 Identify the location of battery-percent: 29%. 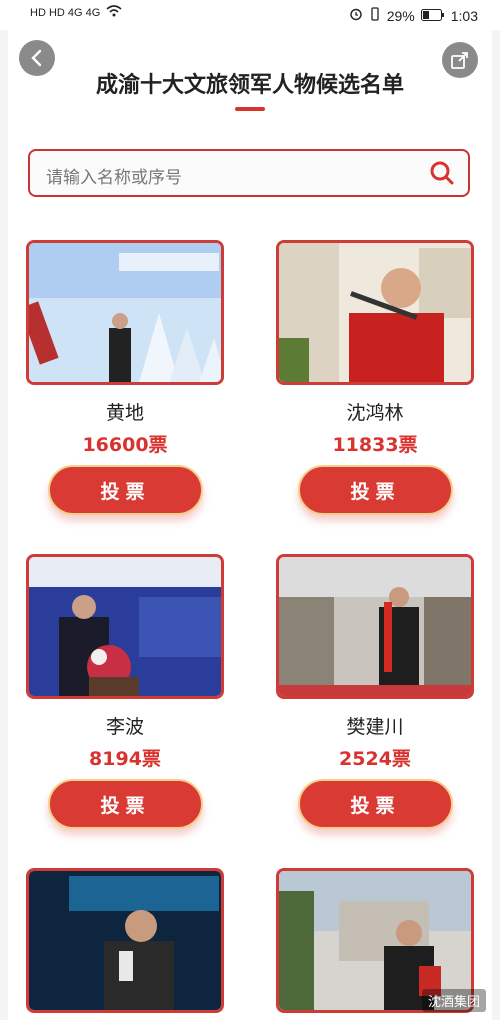
(400, 15).